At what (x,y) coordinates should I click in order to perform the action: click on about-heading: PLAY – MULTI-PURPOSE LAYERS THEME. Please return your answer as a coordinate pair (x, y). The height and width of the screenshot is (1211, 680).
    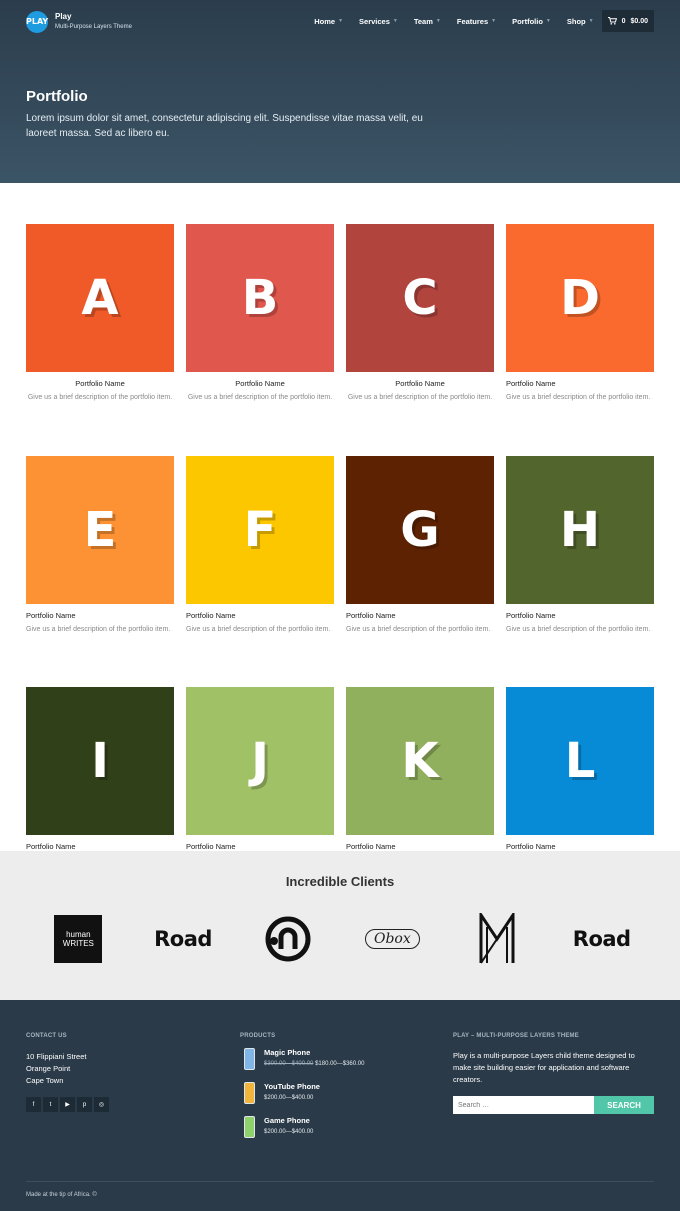
    Looking at the image, I should click on (516, 1036).